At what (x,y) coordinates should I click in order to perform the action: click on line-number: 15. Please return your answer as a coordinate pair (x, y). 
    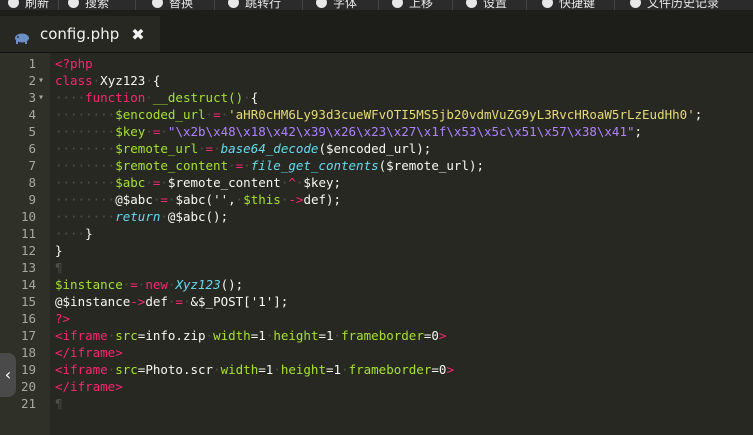
    Looking at the image, I should click on (28, 301).